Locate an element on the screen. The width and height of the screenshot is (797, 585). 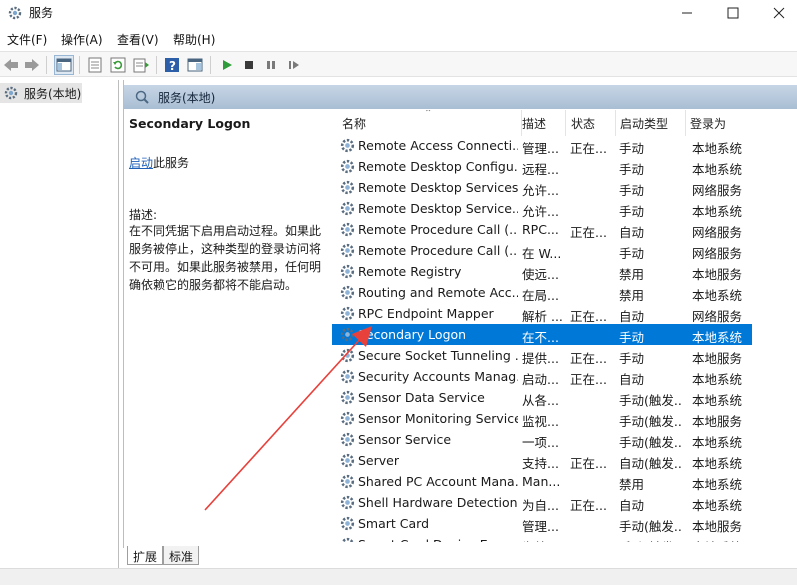
tab-standard: 标准 is located at coordinates (181, 555).